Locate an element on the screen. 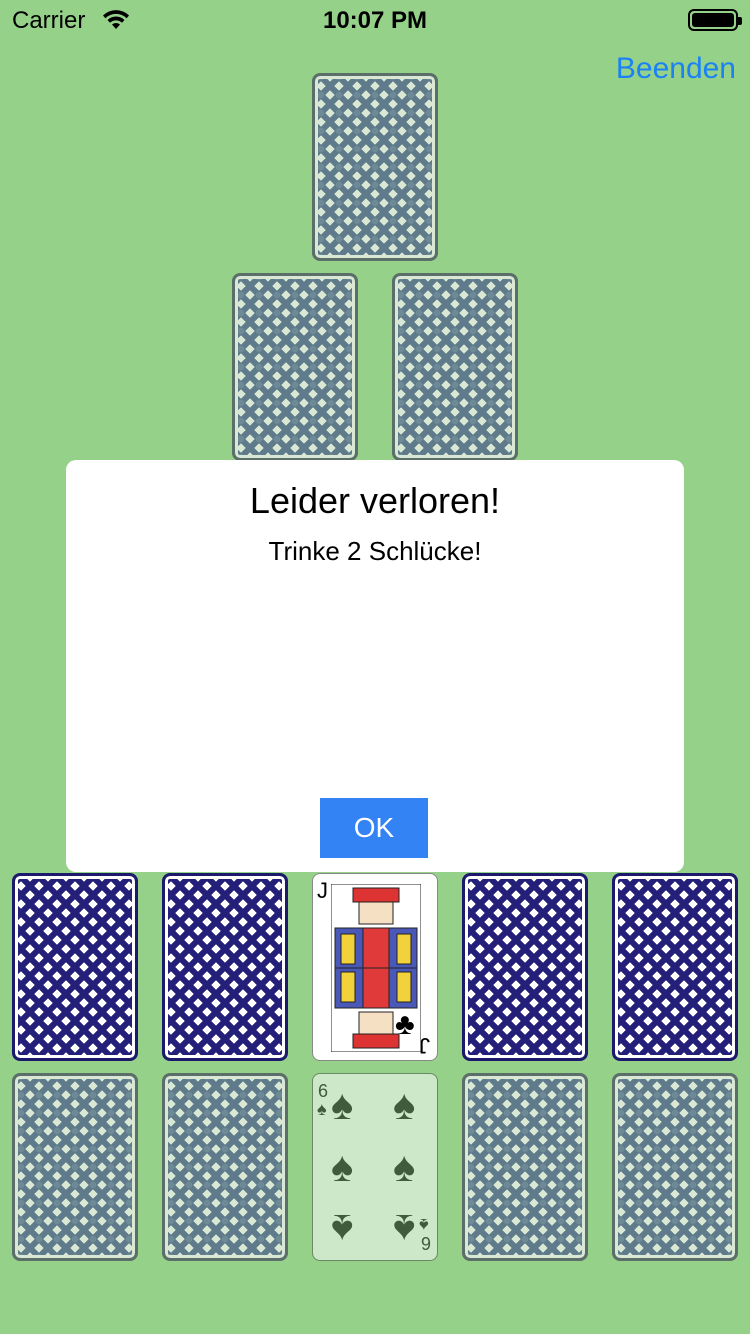  clock: 10:07 PM is located at coordinates (375, 20).